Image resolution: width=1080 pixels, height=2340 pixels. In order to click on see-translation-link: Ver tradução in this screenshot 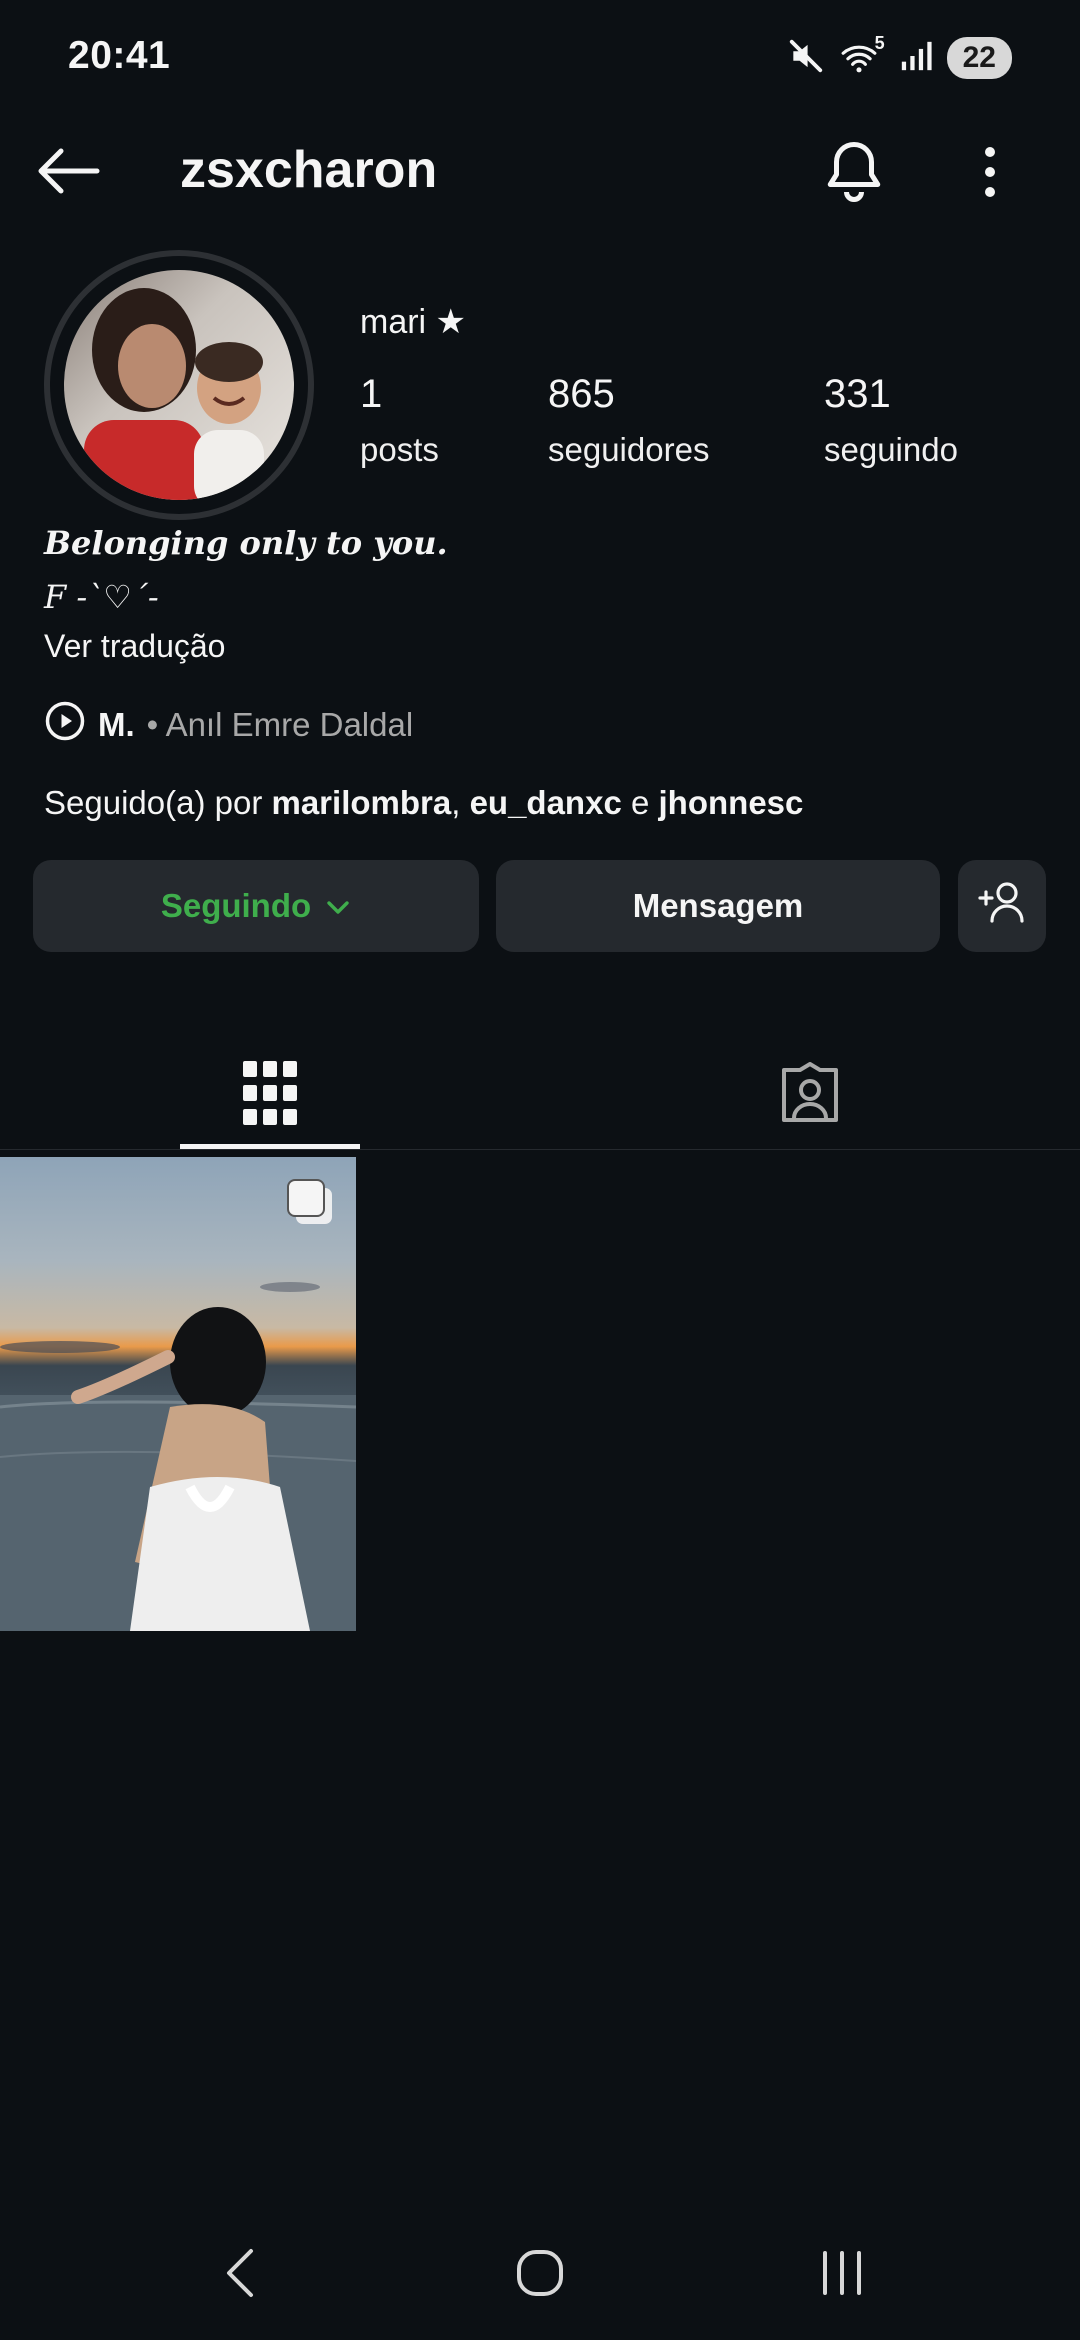, I will do `click(134, 646)`.